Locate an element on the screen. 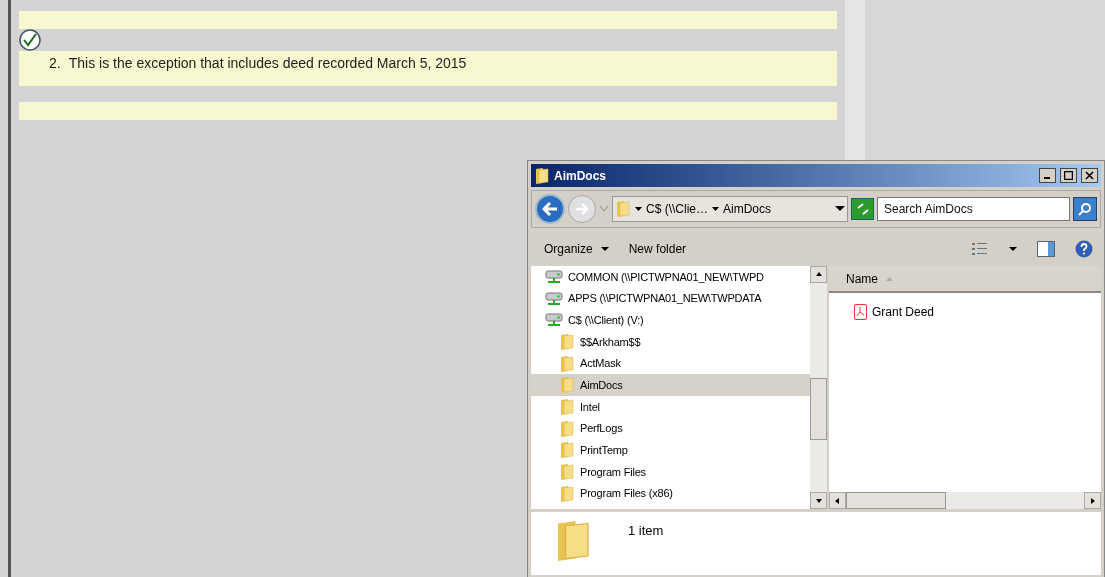  address-bar: C$ (\\Clie… AimDocs is located at coordinates (730, 209).